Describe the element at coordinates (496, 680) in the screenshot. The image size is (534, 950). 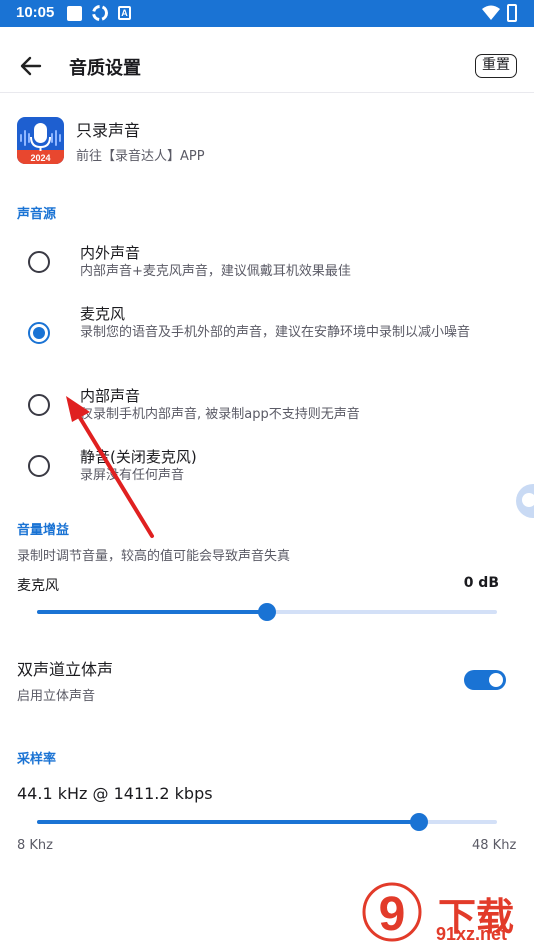
I see `toggle-knob` at that location.